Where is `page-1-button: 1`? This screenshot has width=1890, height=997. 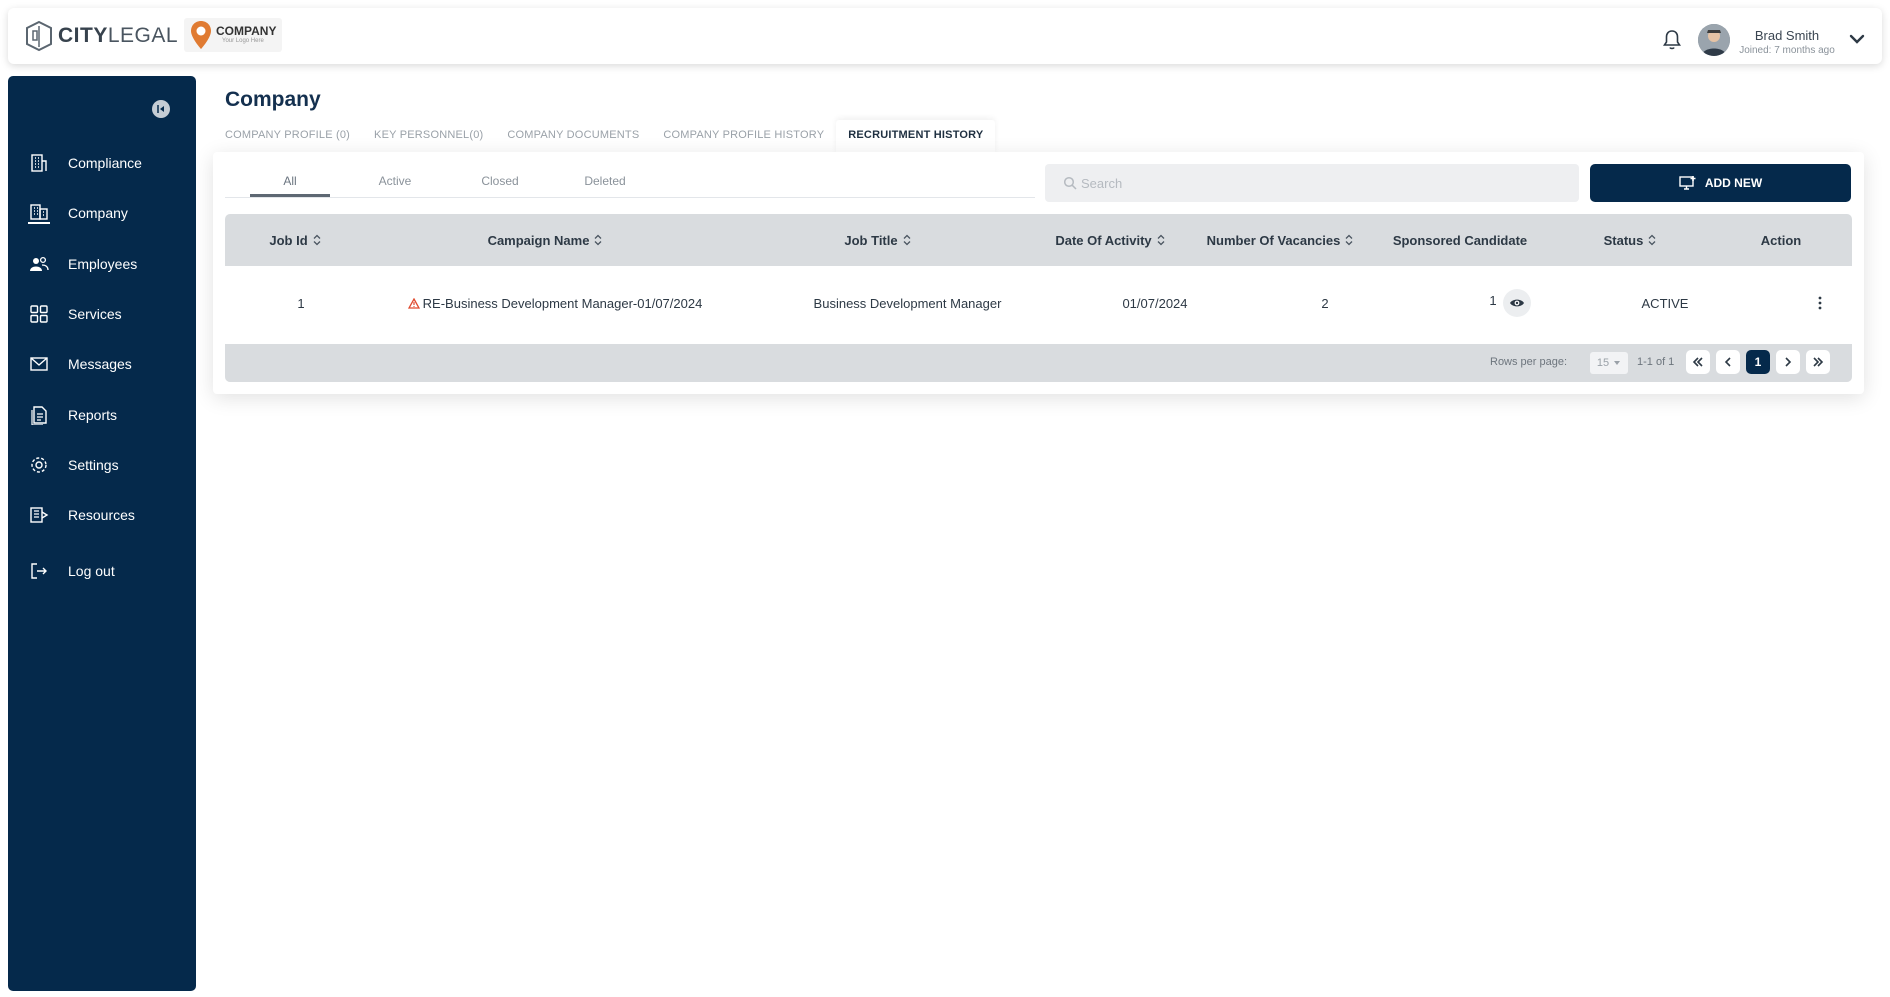 page-1-button: 1 is located at coordinates (1758, 362).